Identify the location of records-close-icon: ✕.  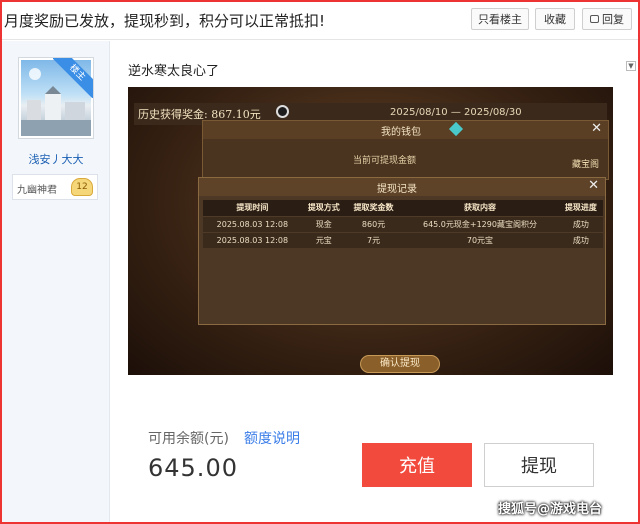
(593, 185).